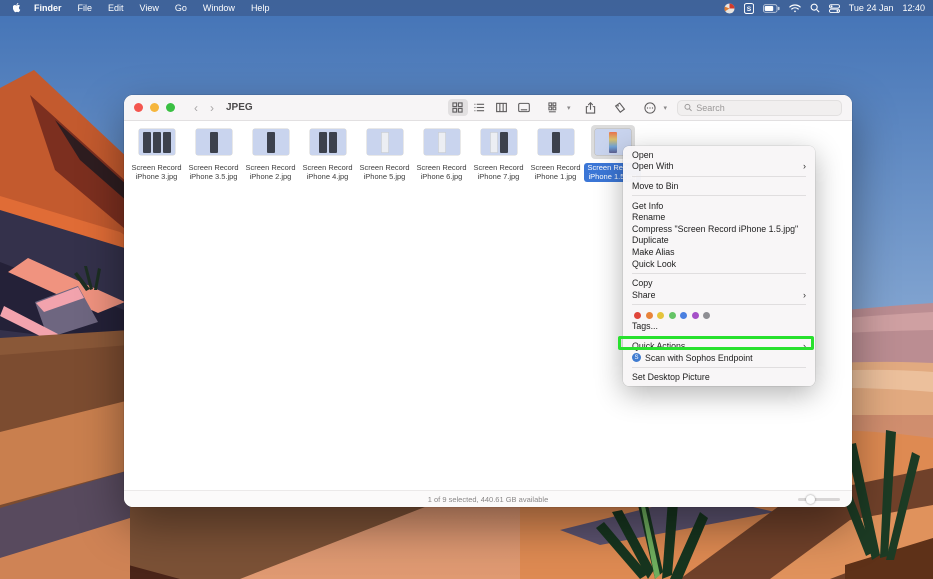 This screenshot has height=579, width=933. I want to click on zoom-button, so click(170, 107).